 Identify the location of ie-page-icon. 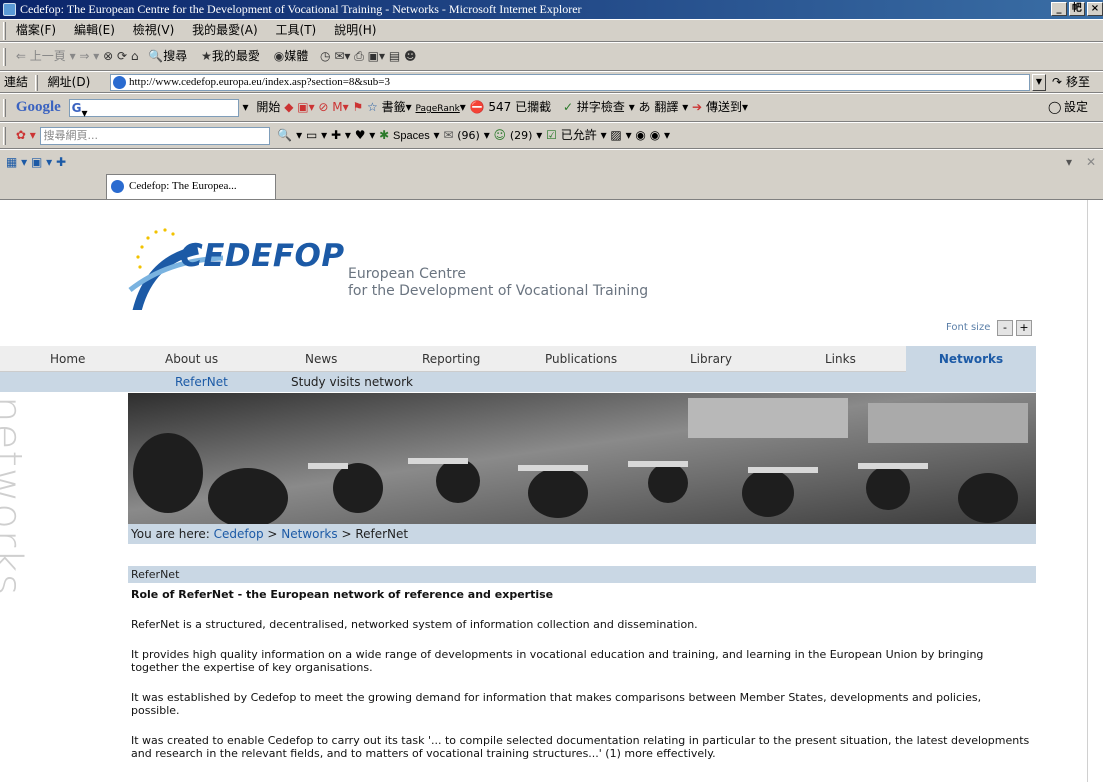
(119, 82).